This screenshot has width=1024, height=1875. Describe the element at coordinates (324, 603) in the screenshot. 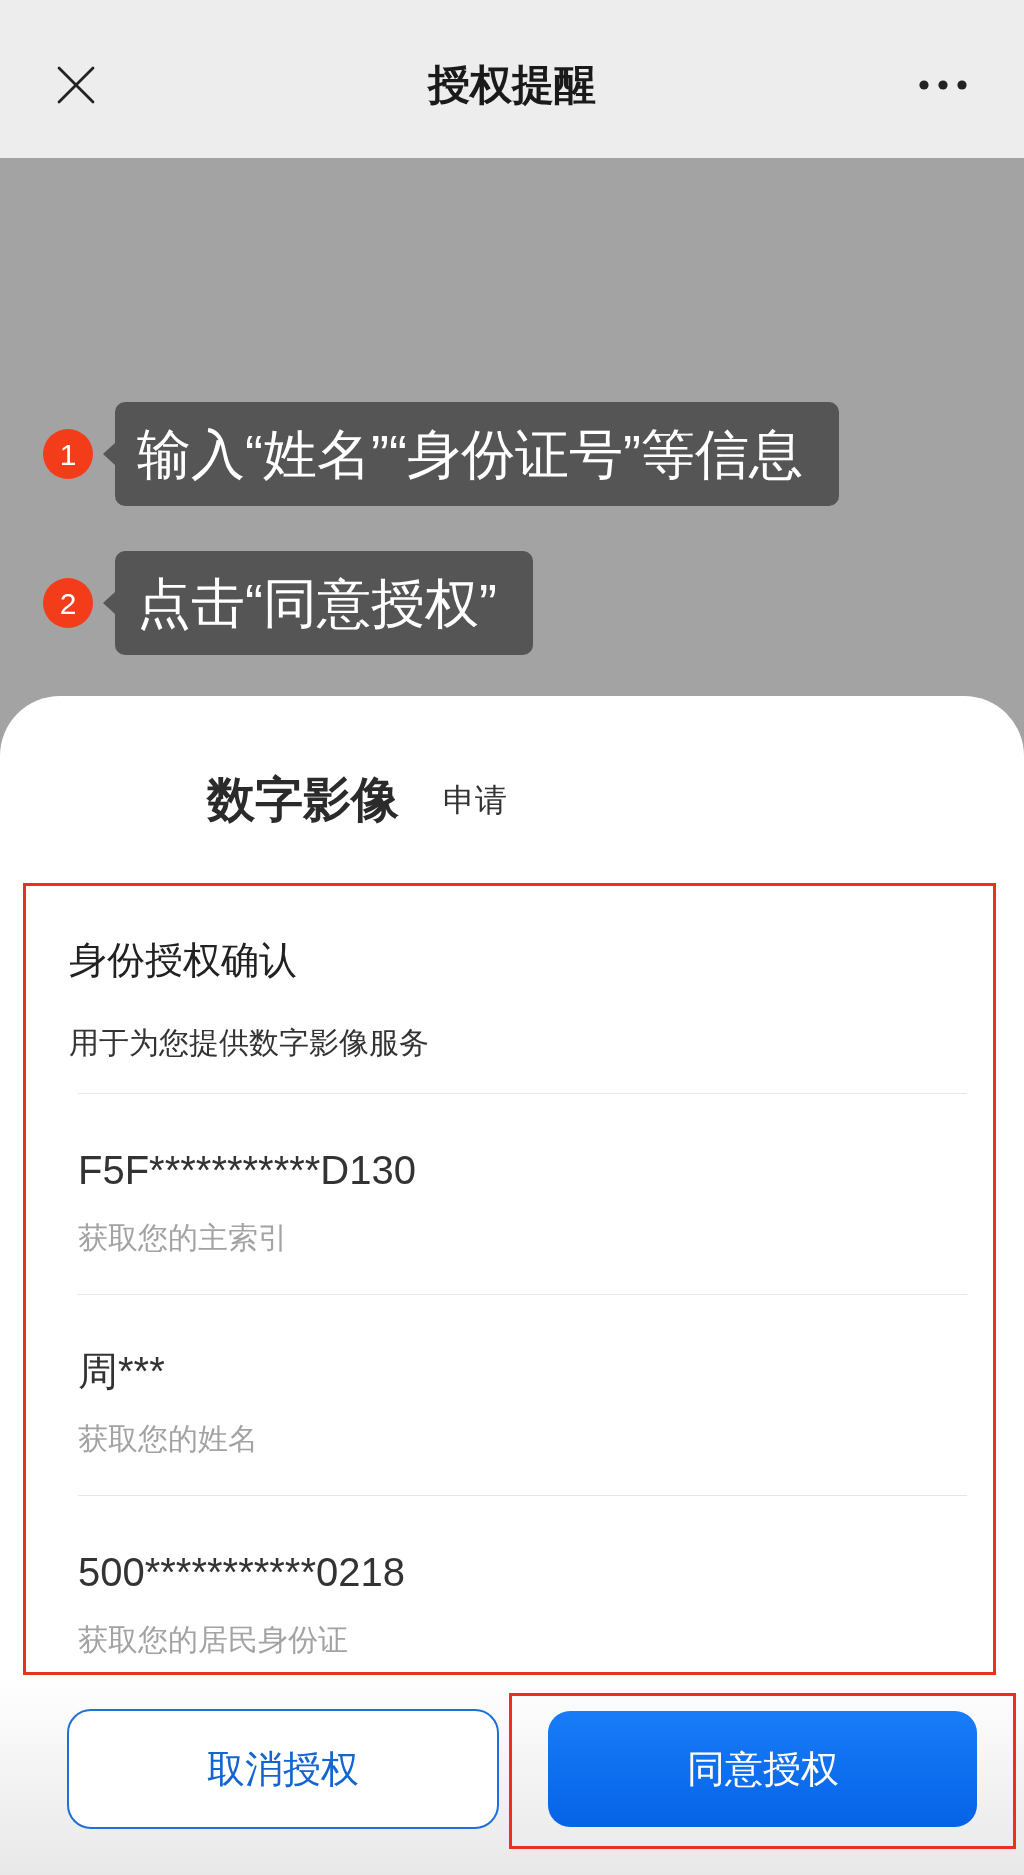

I see `tip-label: 点击“同意授权”` at that location.